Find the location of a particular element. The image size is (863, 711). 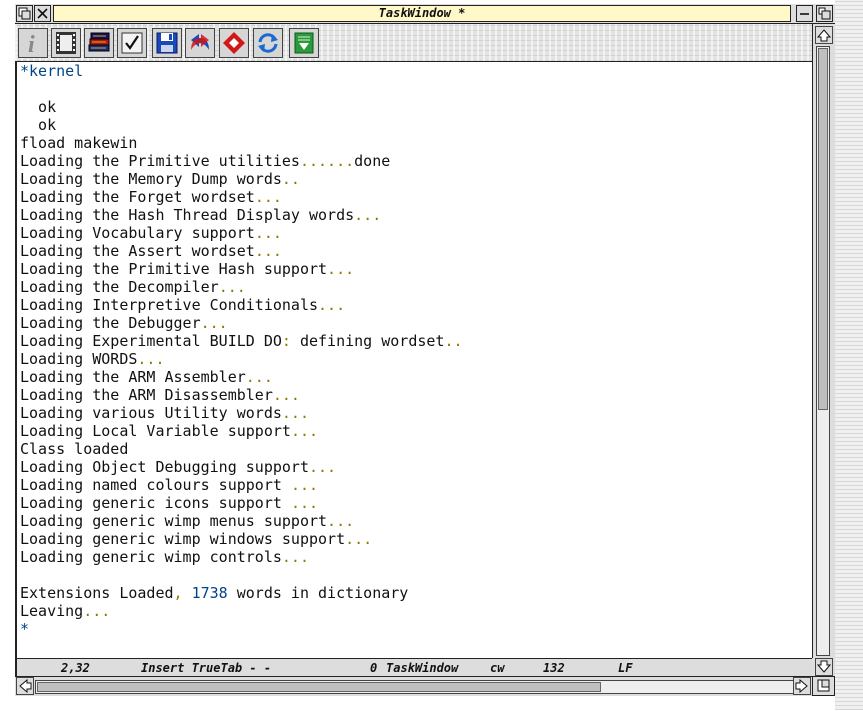

scroll-up-button is located at coordinates (824, 35).